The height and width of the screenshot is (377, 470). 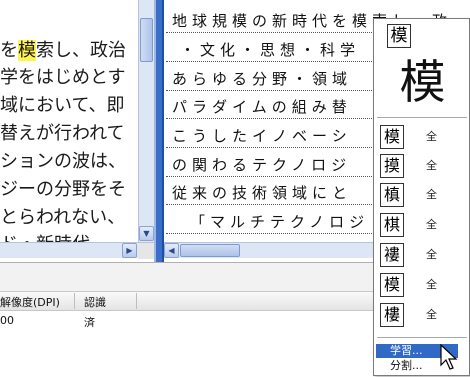 What do you see at coordinates (30, 302) in the screenshot?
I see `column-header-resolution: 解像度(DPI)` at bounding box center [30, 302].